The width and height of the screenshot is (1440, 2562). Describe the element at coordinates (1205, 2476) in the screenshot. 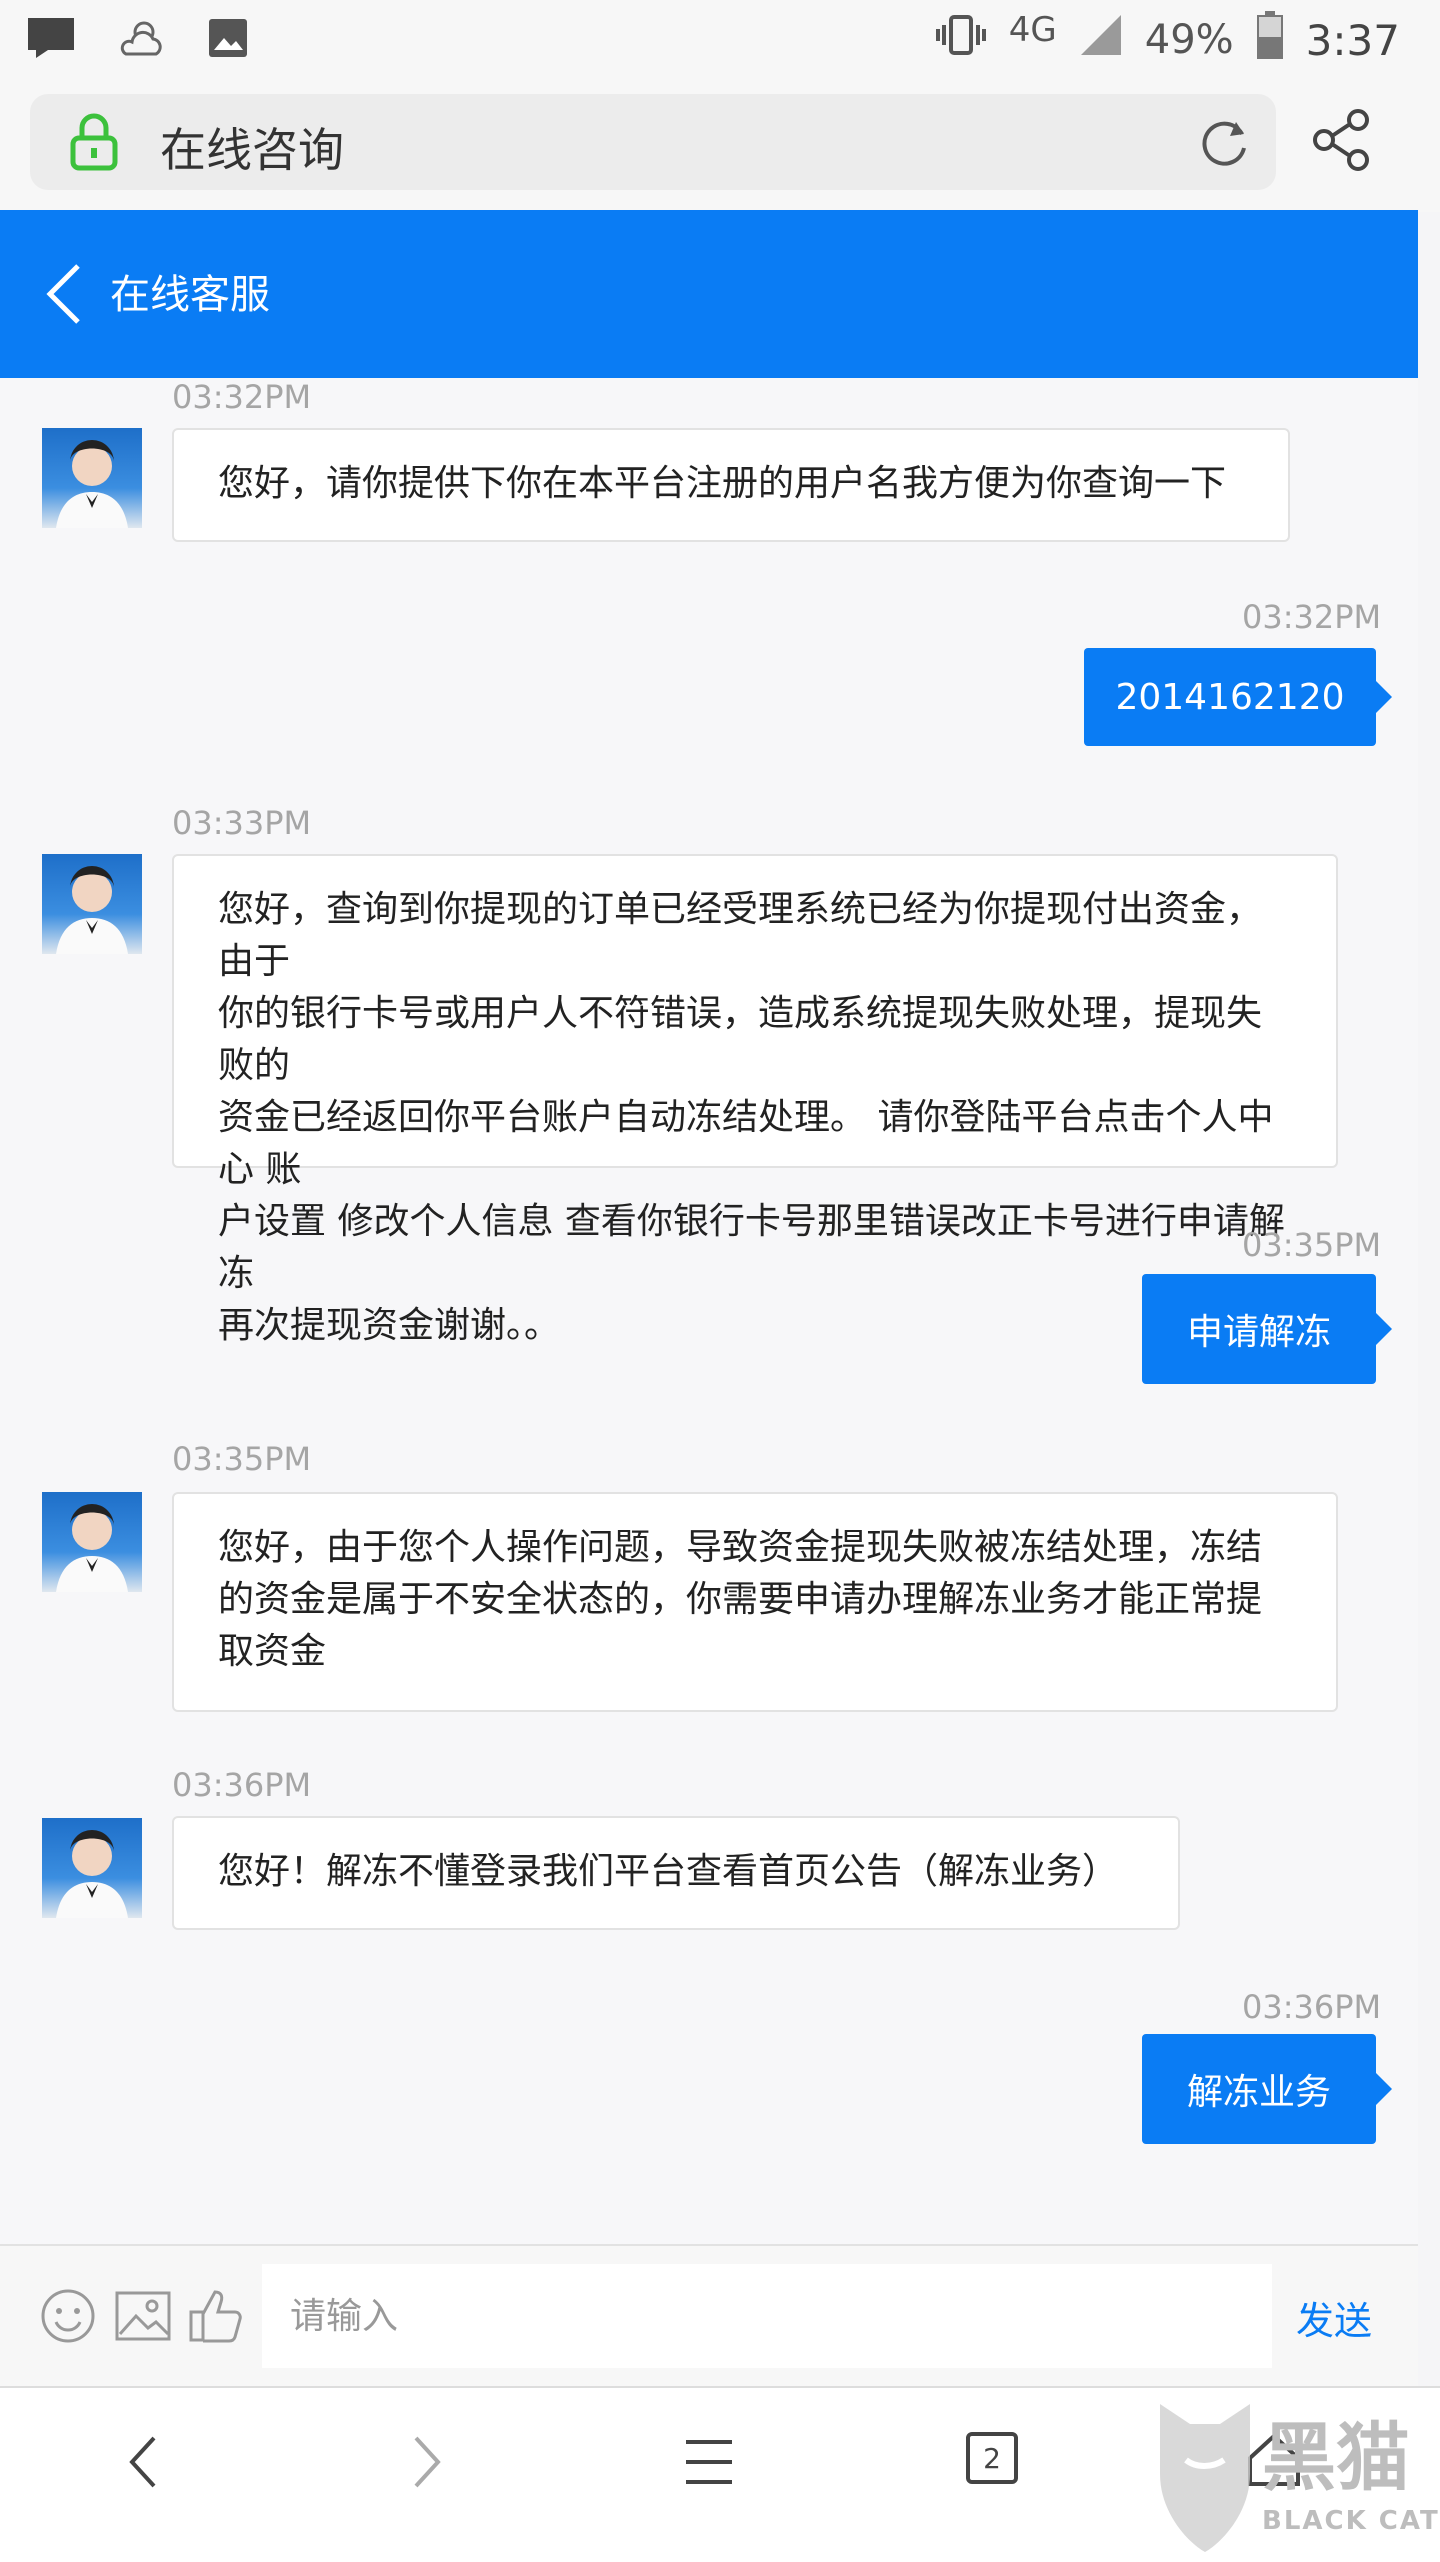

I see `black-cat-logo` at that location.